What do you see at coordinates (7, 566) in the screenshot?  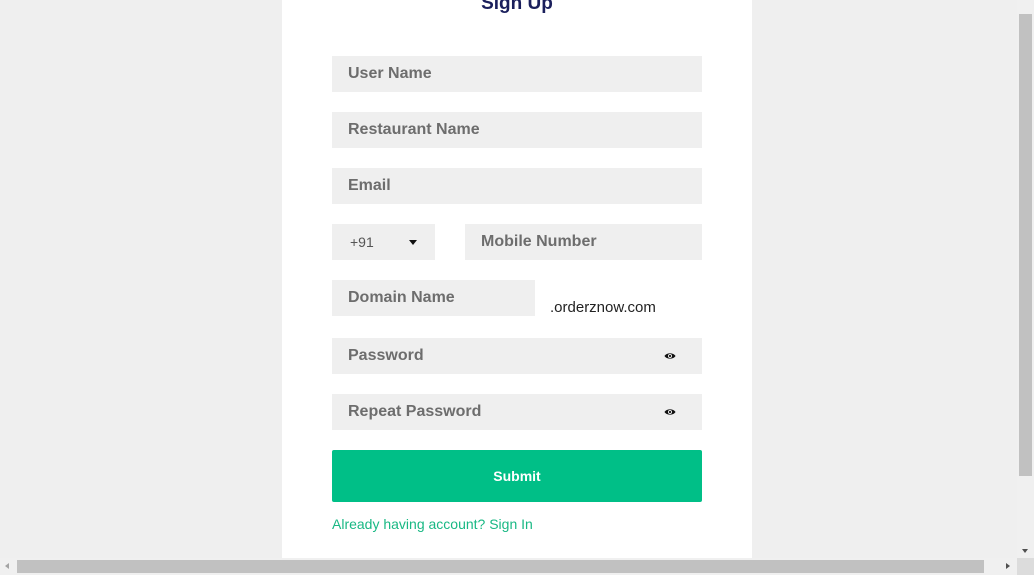 I see `scroll-left-arrow-icon` at bounding box center [7, 566].